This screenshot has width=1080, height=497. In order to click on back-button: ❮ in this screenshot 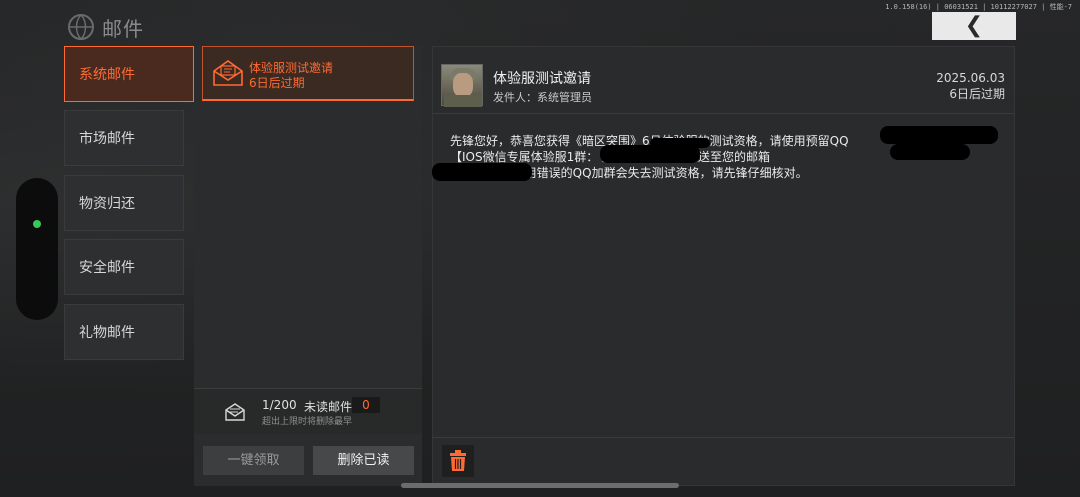, I will do `click(974, 26)`.